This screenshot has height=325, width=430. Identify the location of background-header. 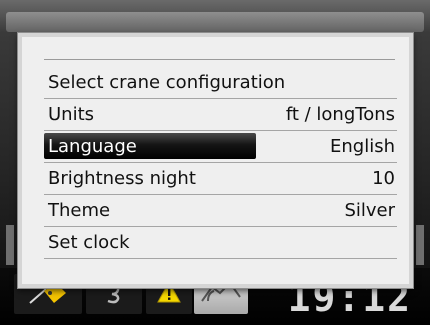
(215, 22).